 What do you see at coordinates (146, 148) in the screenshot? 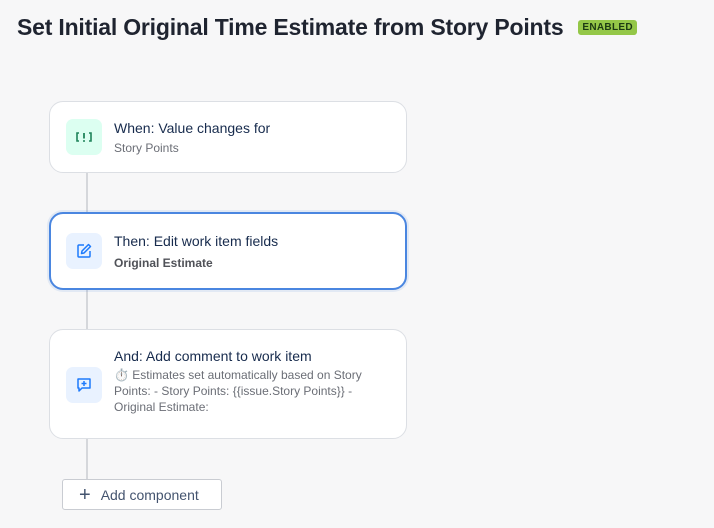
I see `trigger-subtitle: Story Points` at bounding box center [146, 148].